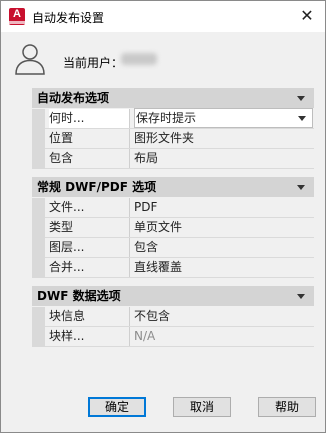 This screenshot has width=326, height=433. I want to click on section-header: 自动发布选项, so click(173, 98).